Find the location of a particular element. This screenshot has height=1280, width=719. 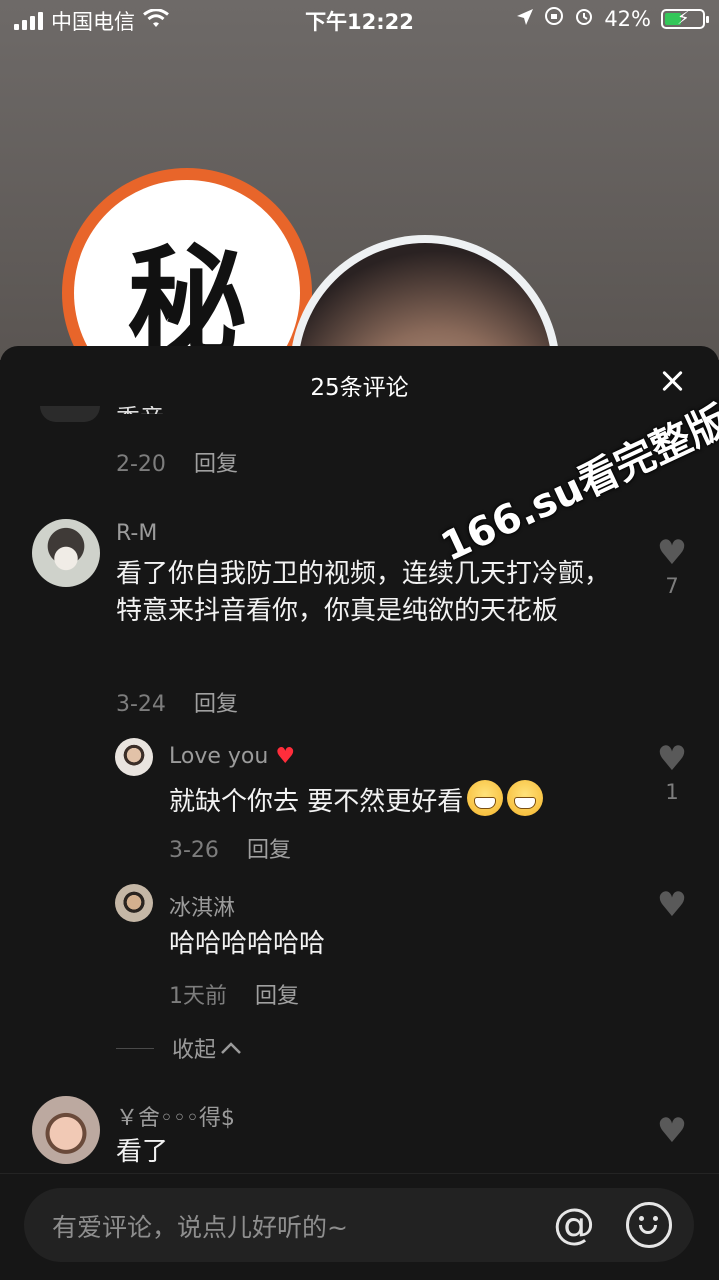

collapse-replies: 收起 is located at coordinates (179, 1048).